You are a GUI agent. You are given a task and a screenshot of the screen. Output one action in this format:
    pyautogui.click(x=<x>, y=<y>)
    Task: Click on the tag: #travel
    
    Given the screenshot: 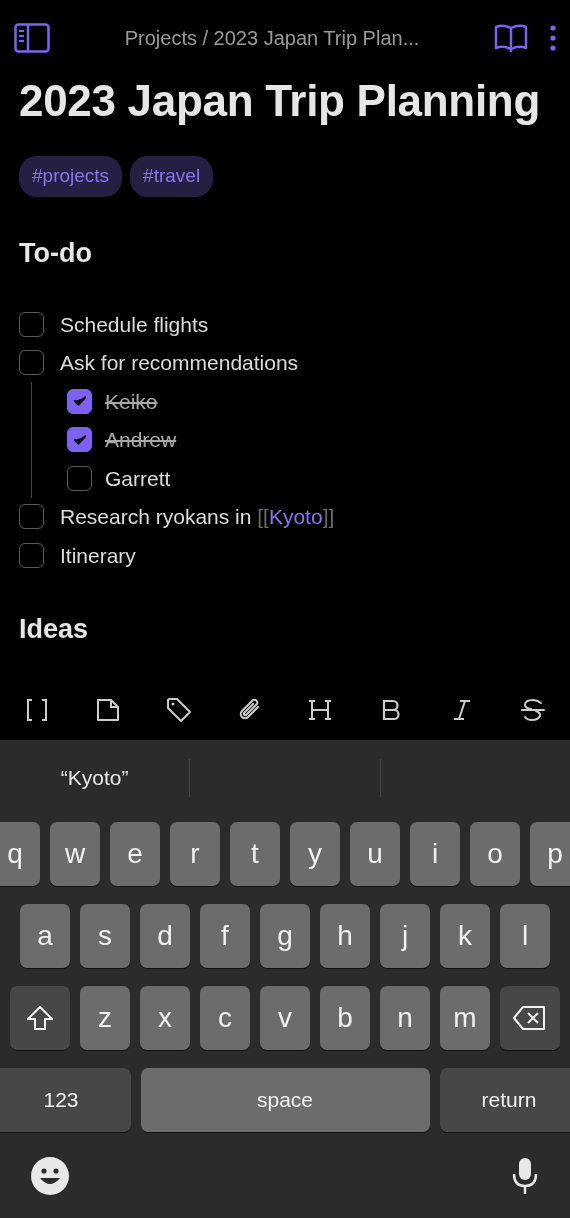 What is the action you would take?
    pyautogui.click(x=172, y=176)
    